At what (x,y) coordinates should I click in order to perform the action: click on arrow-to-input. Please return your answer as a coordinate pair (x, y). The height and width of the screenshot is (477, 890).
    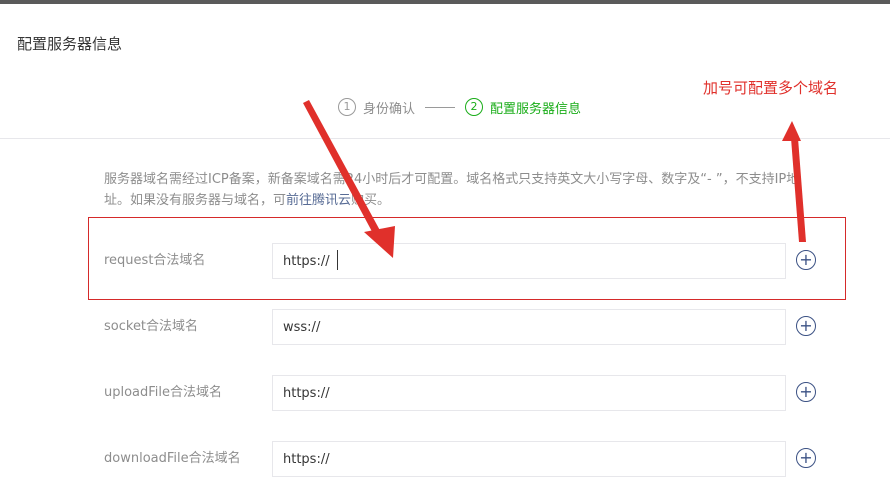
    Looking at the image, I should click on (349, 179).